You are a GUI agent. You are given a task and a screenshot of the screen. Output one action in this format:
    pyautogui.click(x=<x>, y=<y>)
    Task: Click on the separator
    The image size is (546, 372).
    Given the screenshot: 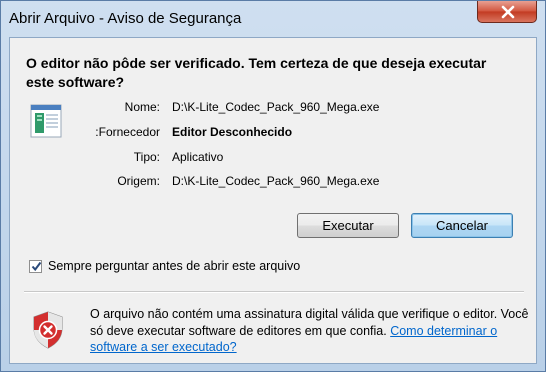 What is the action you would take?
    pyautogui.click(x=274, y=292)
    